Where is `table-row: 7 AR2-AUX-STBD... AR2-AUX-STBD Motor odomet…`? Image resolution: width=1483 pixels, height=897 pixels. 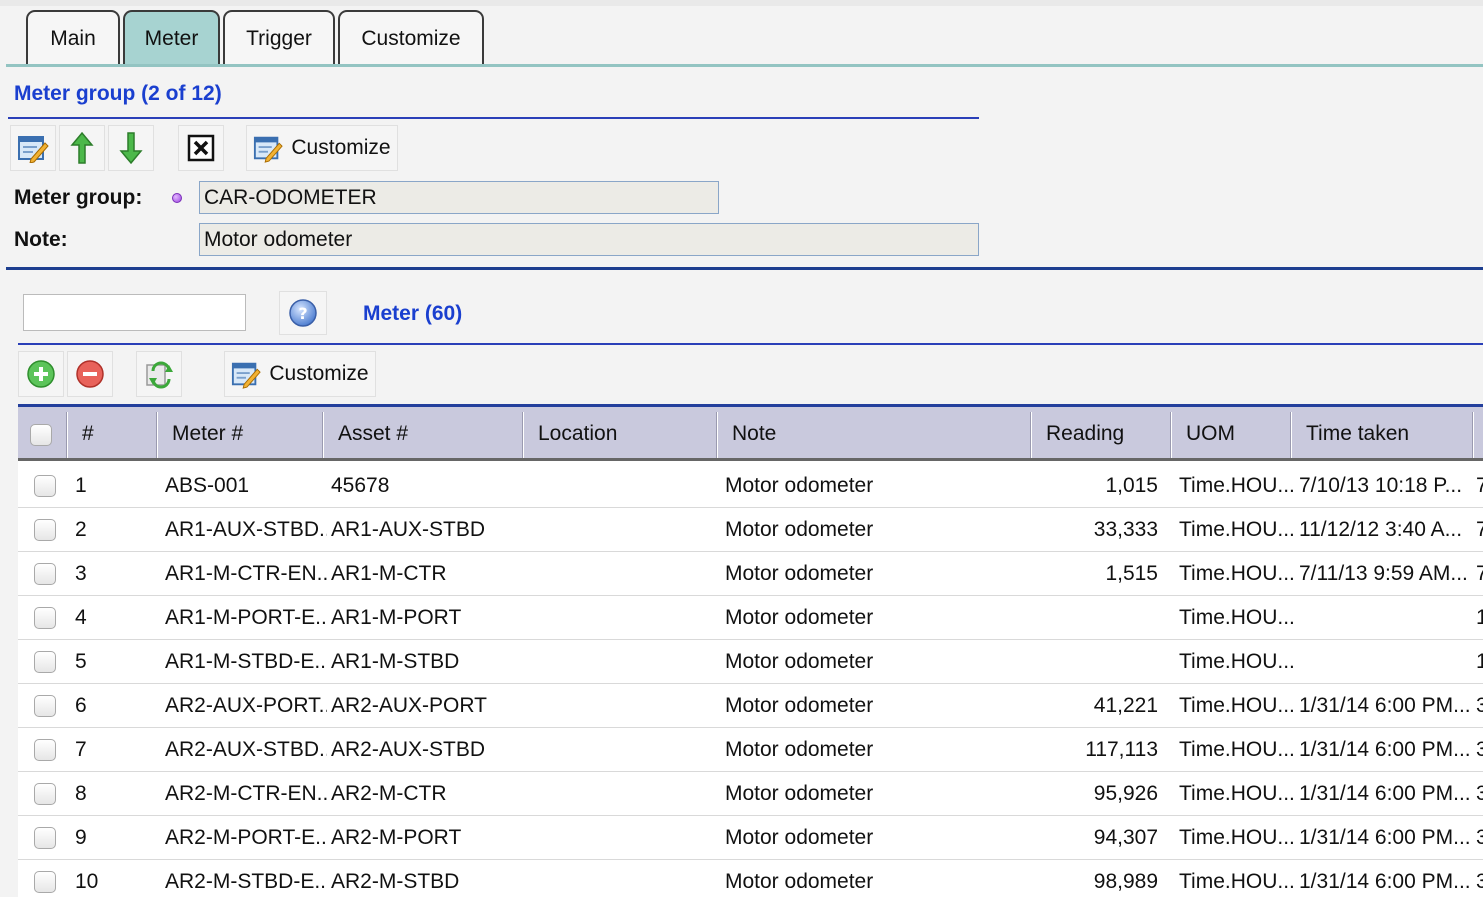
table-row: 7 AR2-AUX-STBD... AR2-AUX-STBD Motor odomet… is located at coordinates (750, 750).